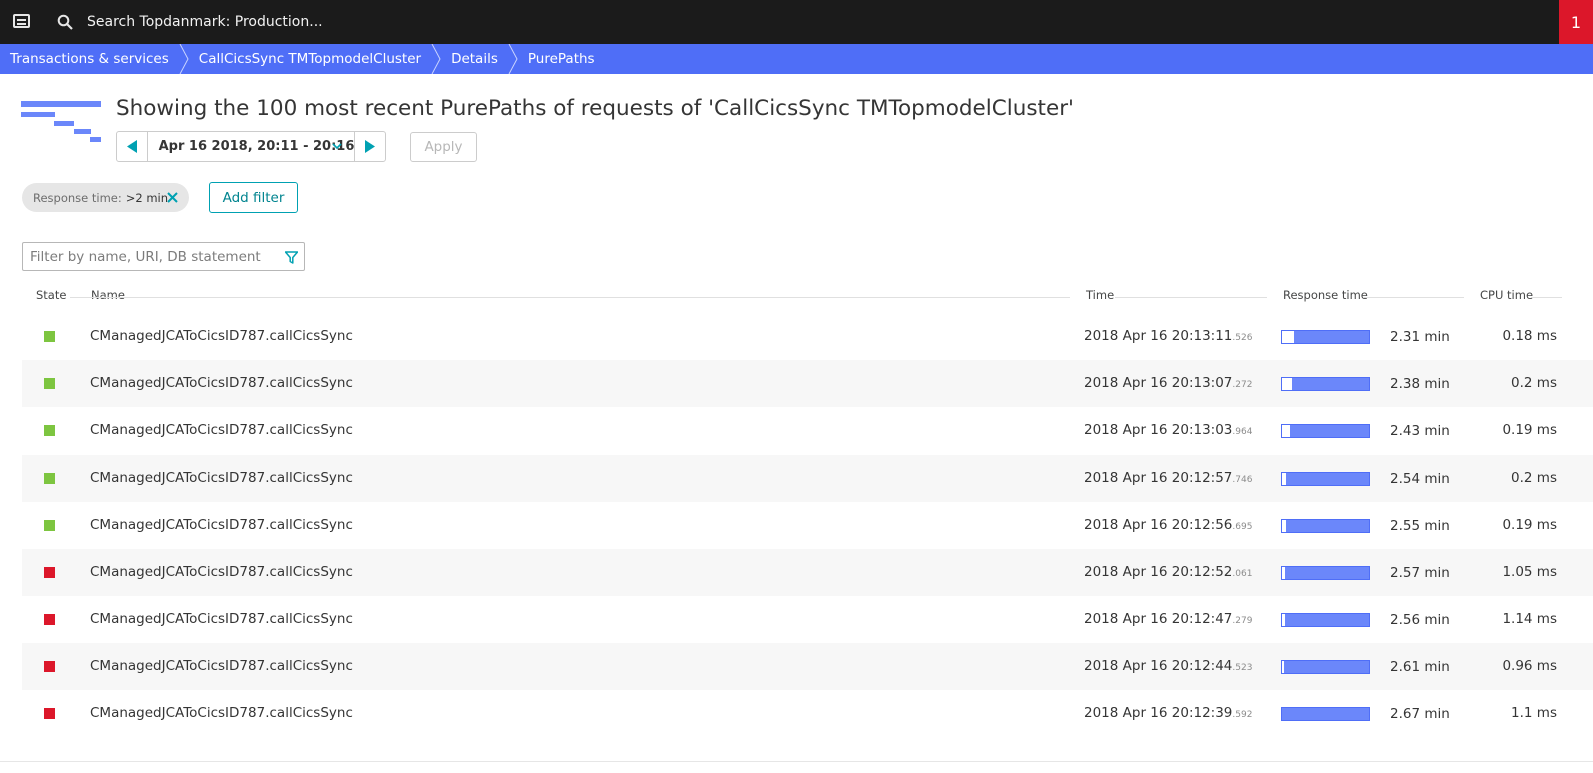  I want to click on name-filter-input, so click(148, 256).